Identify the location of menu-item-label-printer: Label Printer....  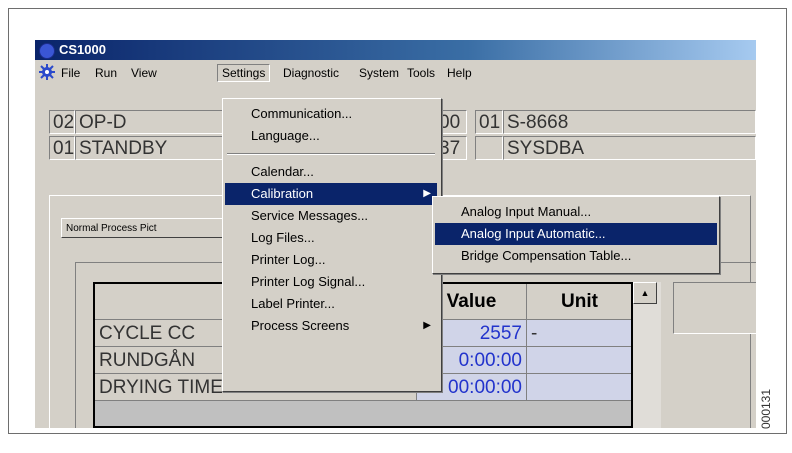
(331, 304).